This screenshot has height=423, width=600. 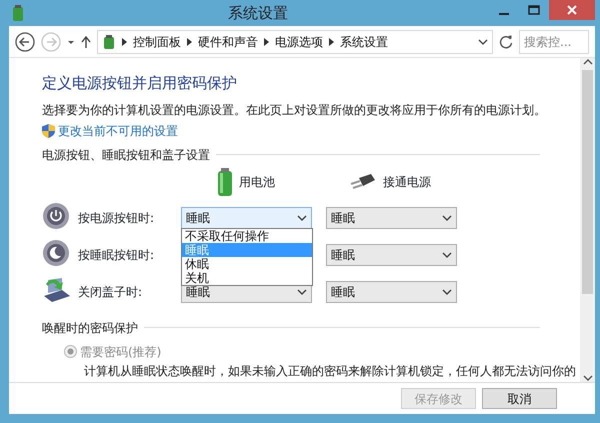 I want to click on row-label: 按电源按钮时:, so click(x=117, y=218).